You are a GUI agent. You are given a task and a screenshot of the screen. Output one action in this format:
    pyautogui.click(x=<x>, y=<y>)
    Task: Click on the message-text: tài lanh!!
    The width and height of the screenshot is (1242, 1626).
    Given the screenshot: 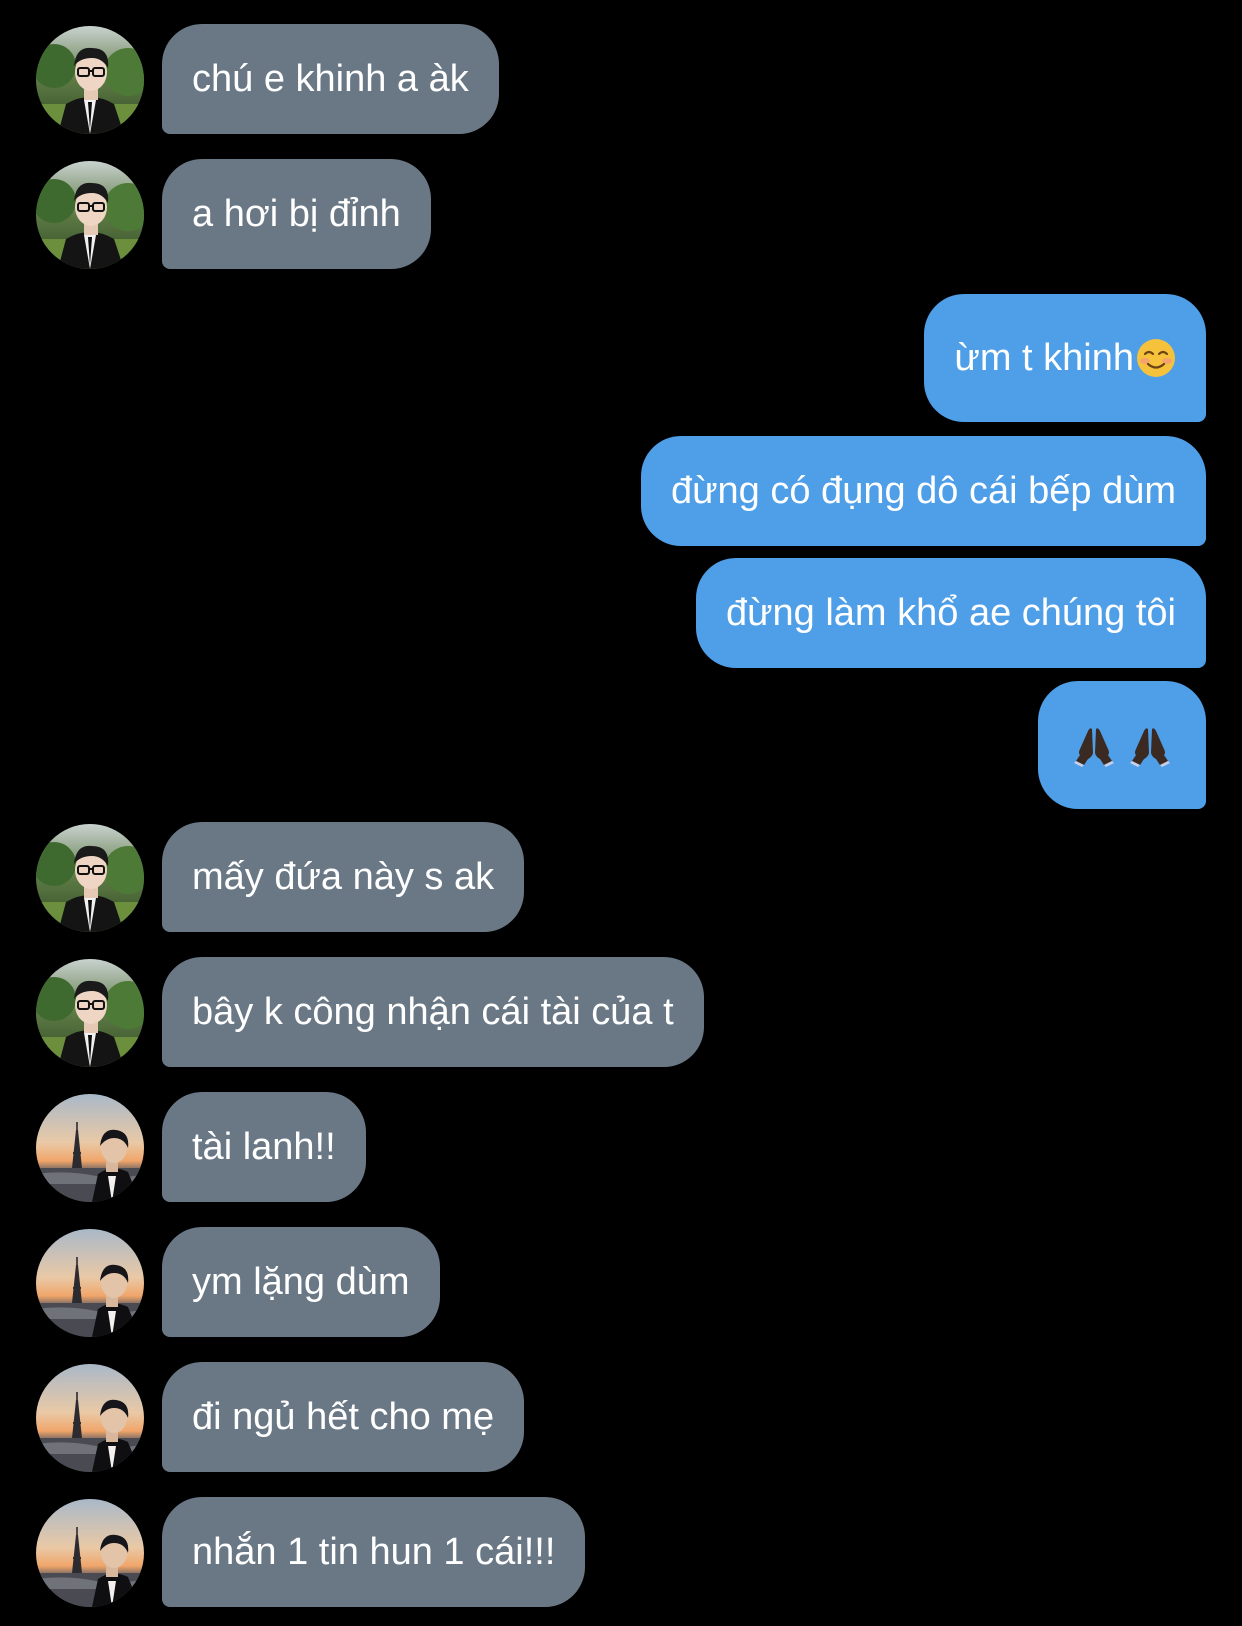 What is the action you would take?
    pyautogui.click(x=264, y=1147)
    